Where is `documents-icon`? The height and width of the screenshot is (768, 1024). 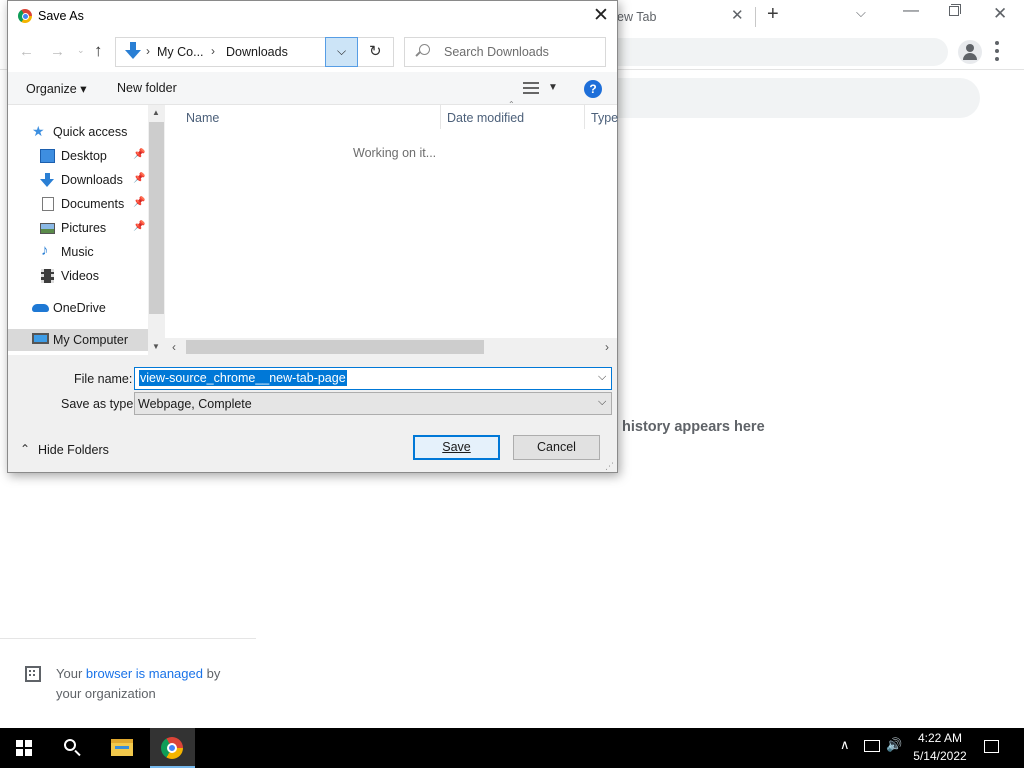 documents-icon is located at coordinates (48, 204).